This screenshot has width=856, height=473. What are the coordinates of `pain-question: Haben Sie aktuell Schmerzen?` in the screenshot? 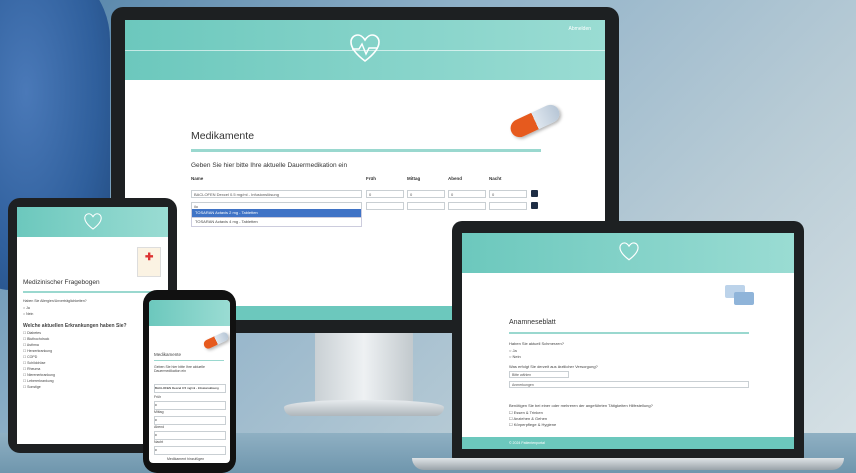 It's located at (536, 343).